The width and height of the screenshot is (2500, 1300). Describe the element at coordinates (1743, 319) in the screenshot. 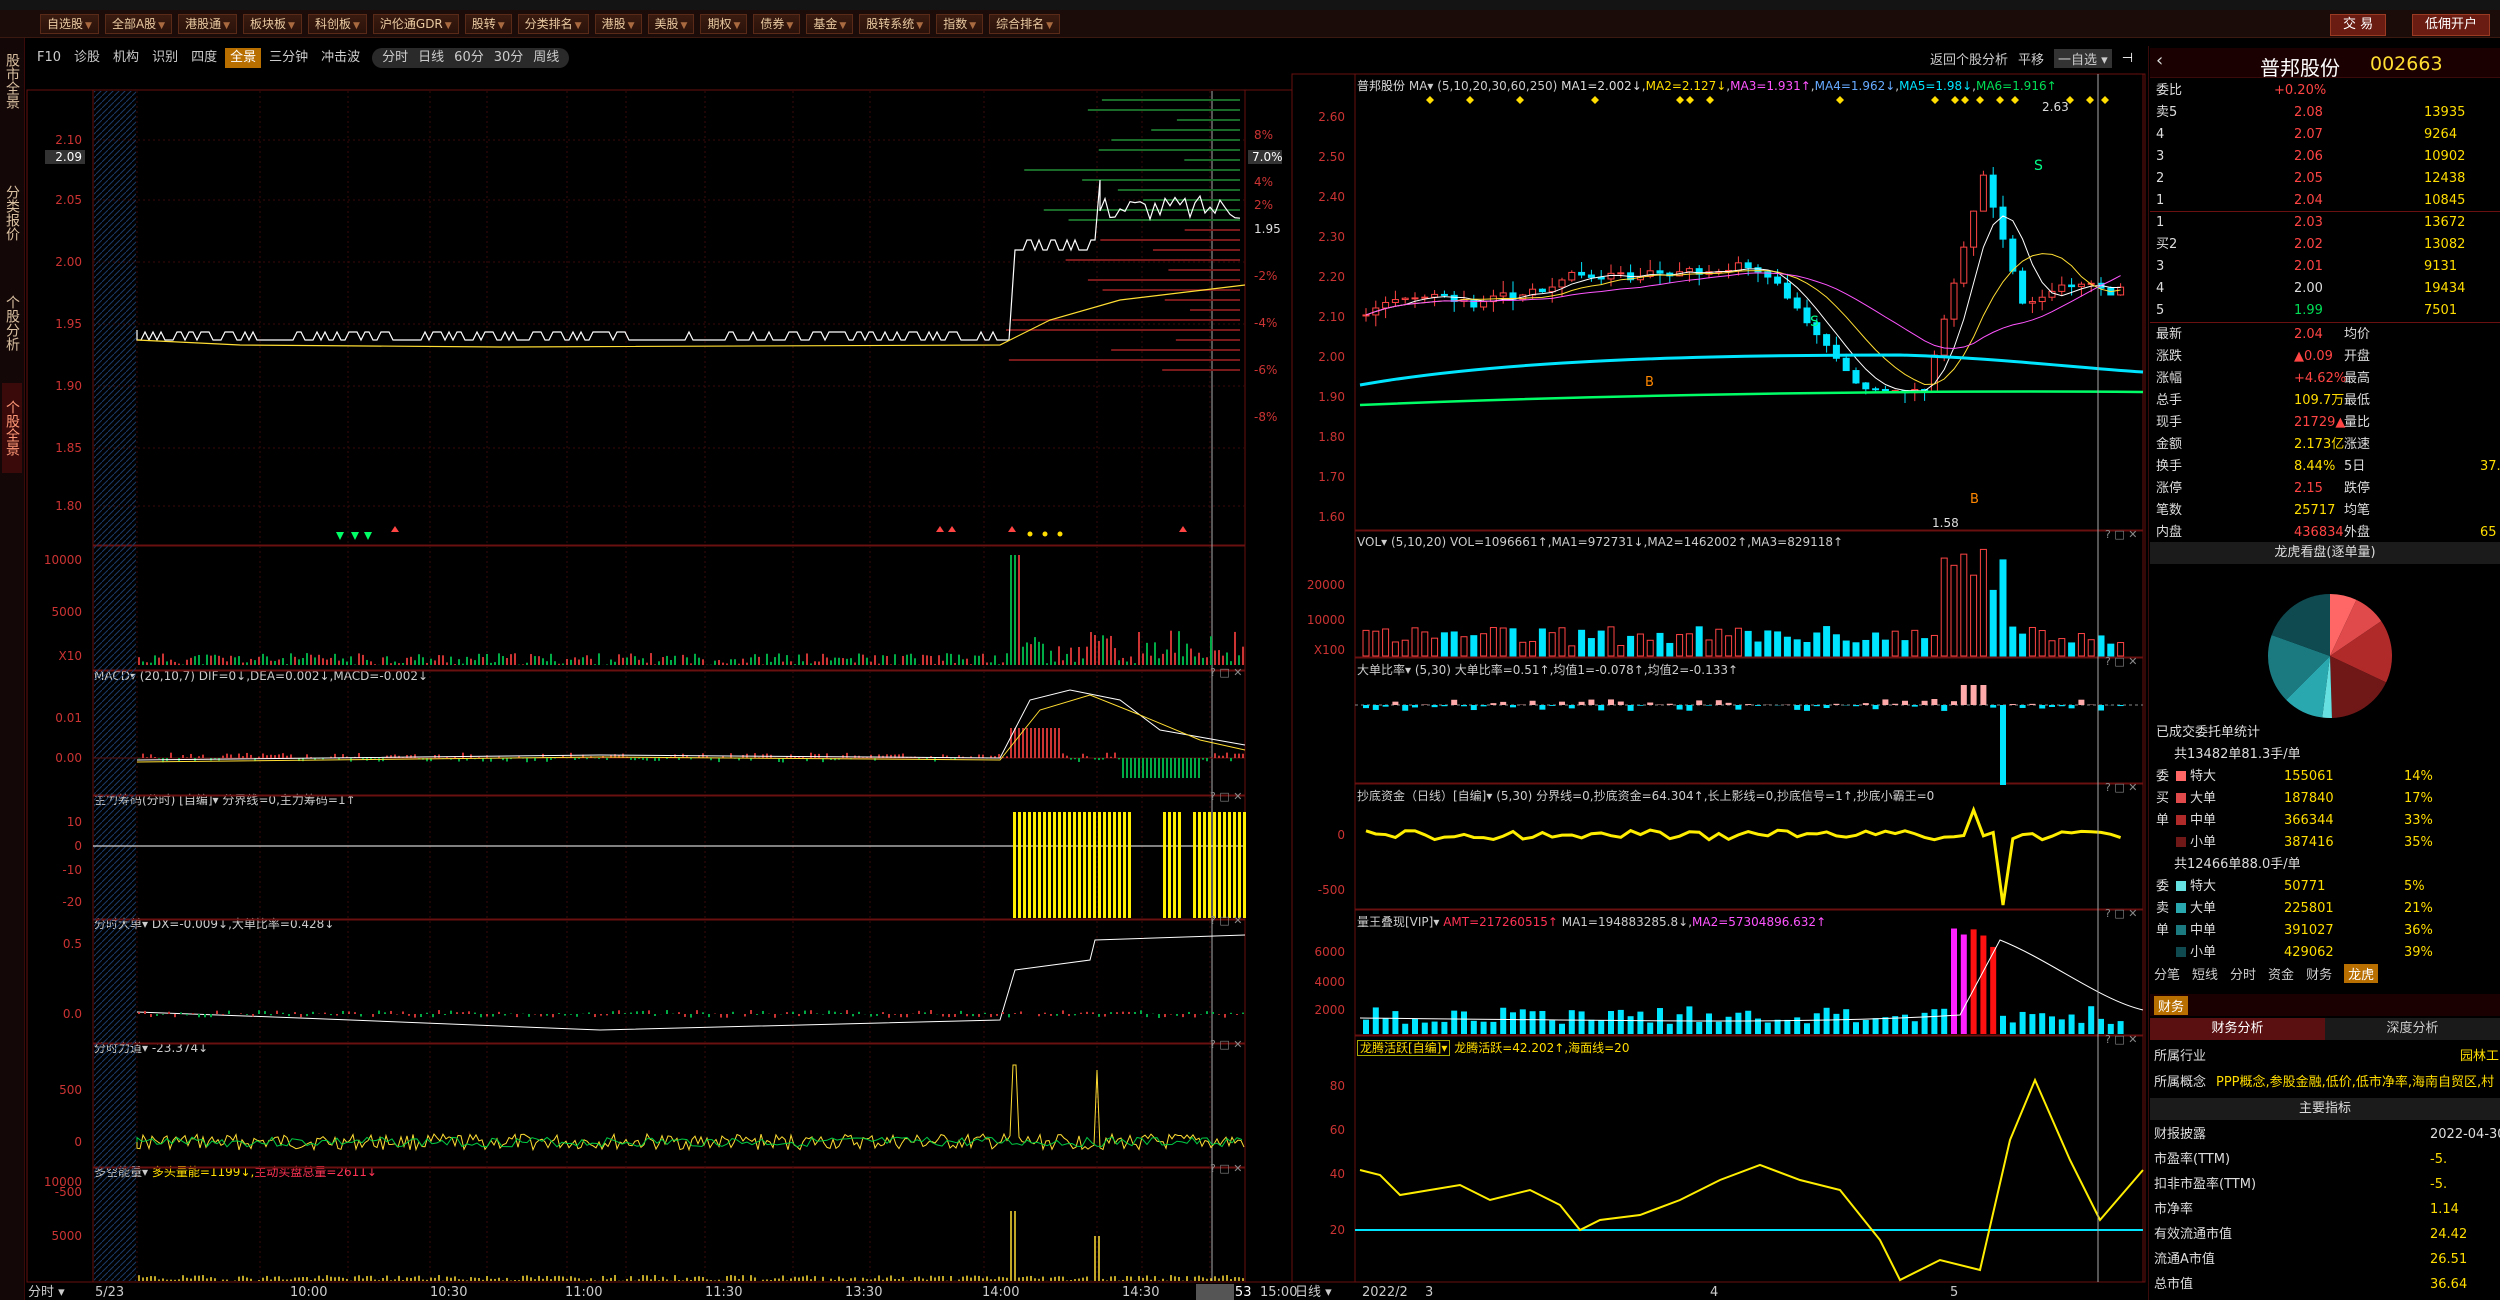

I see `ma10-line` at that location.